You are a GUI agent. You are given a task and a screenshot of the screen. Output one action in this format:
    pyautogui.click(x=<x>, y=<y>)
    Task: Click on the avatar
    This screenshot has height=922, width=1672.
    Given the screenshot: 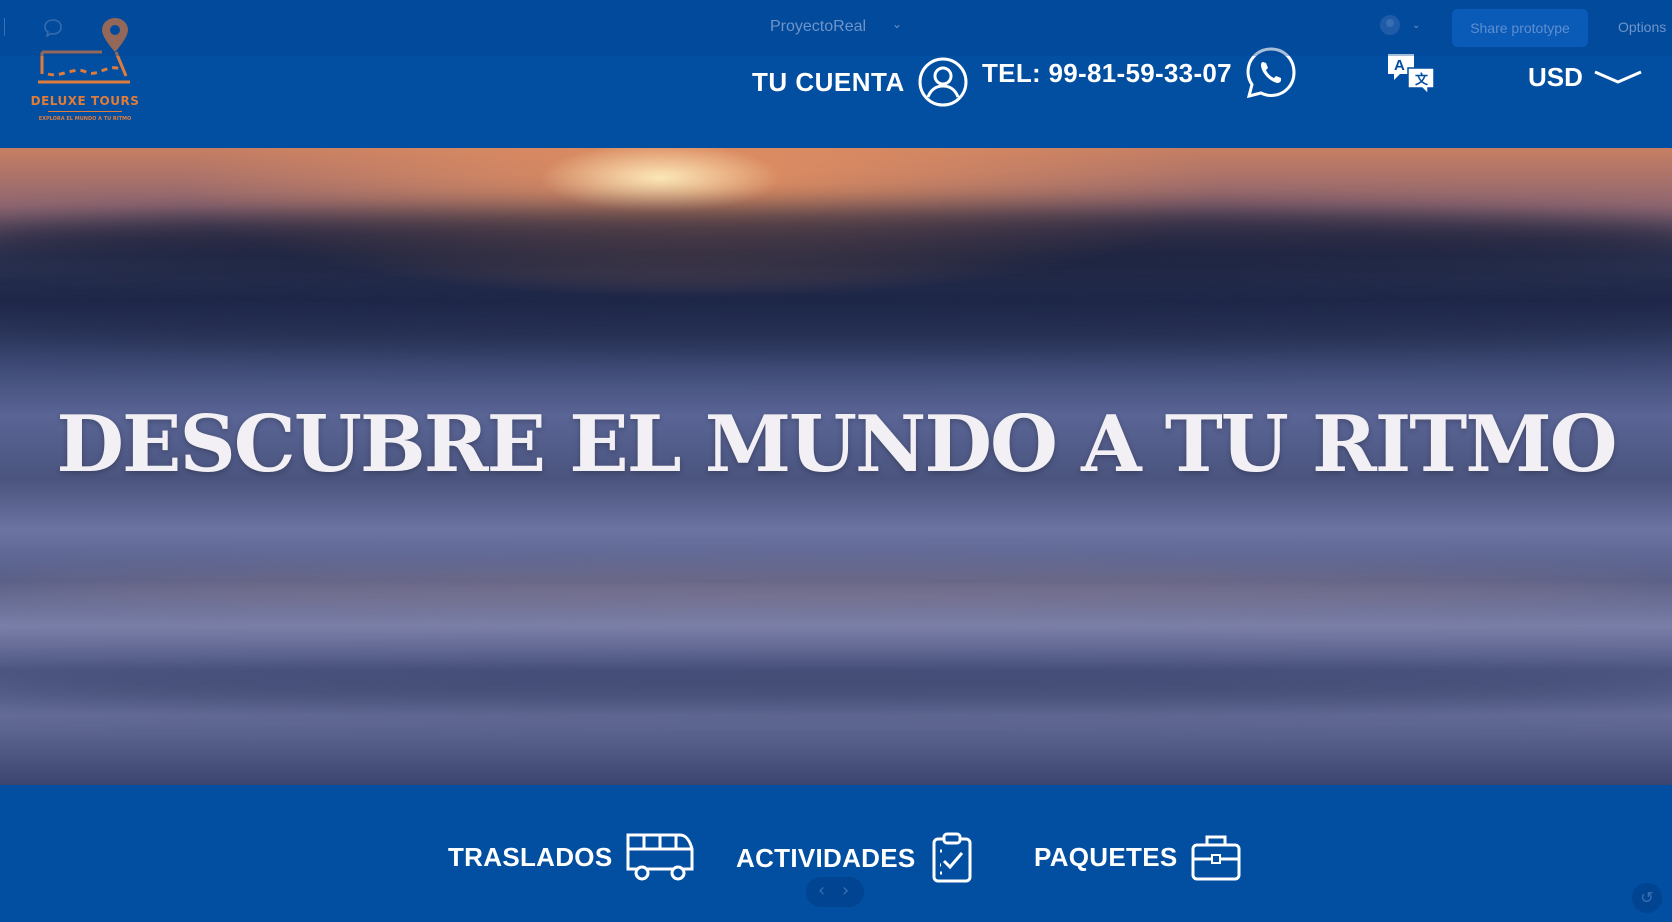 What is the action you would take?
    pyautogui.click(x=1390, y=25)
    